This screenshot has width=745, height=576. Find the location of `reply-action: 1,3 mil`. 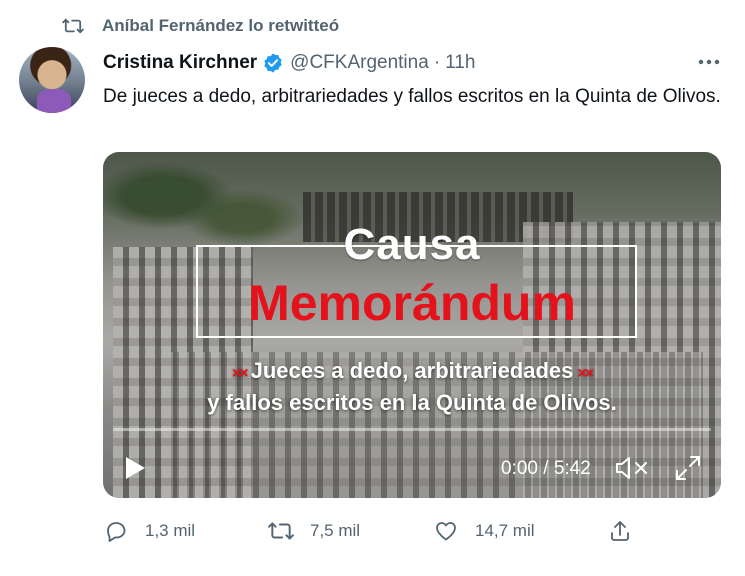

reply-action: 1,3 mil is located at coordinates (149, 531).